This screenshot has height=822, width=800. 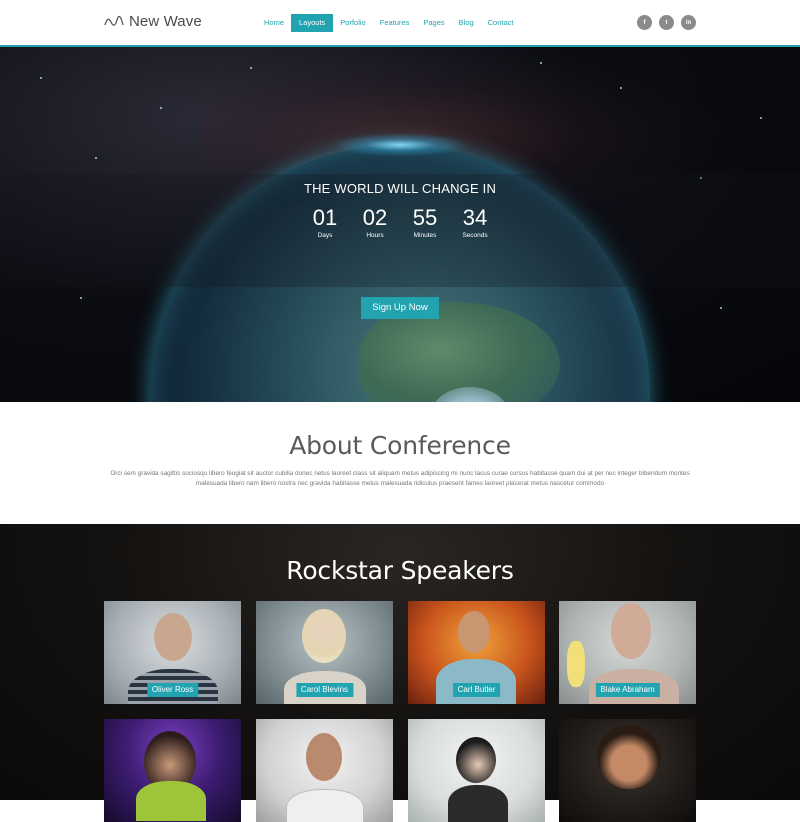 I want to click on speaker-card: Carl Butler, so click(x=476, y=652).